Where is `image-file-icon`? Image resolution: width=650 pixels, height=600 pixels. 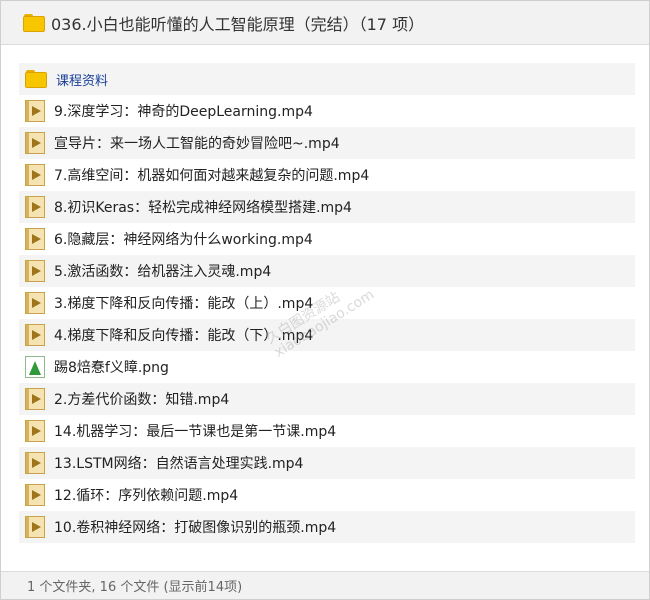 image-file-icon is located at coordinates (35, 367).